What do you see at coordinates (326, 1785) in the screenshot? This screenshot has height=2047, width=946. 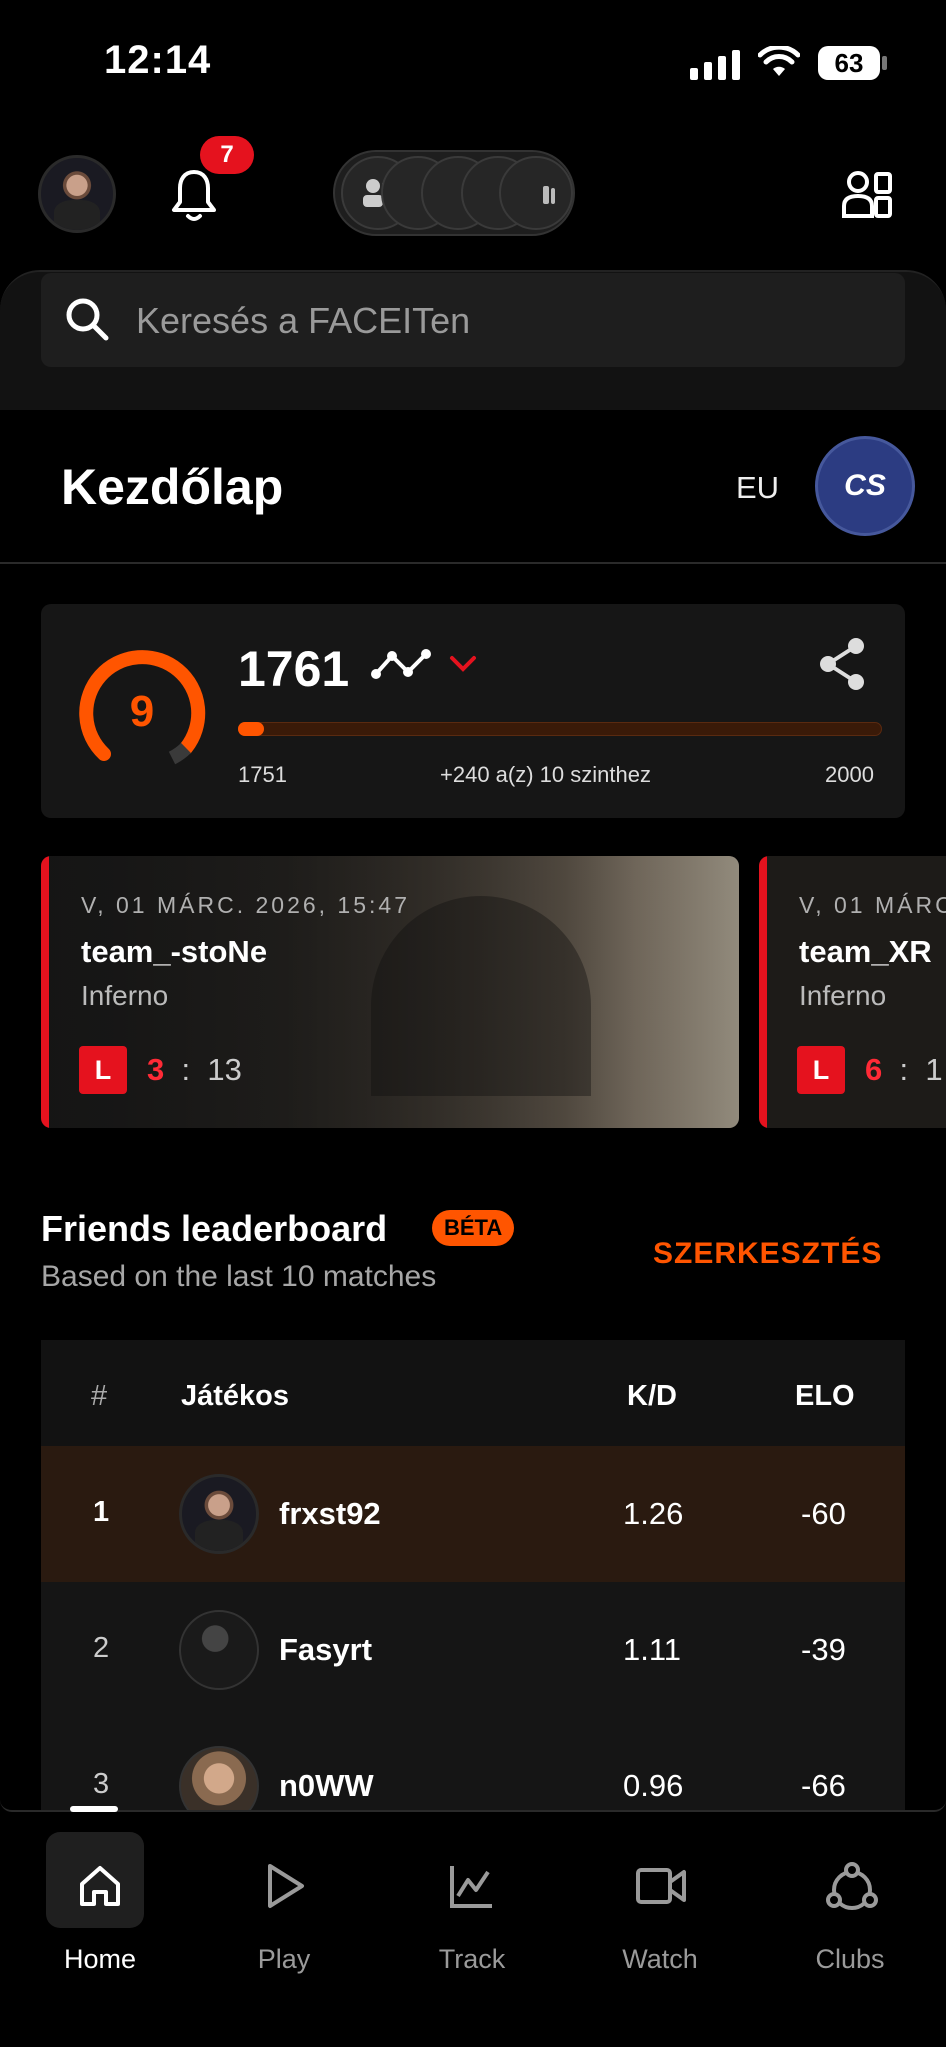 I see `row-player: n0WW` at bounding box center [326, 1785].